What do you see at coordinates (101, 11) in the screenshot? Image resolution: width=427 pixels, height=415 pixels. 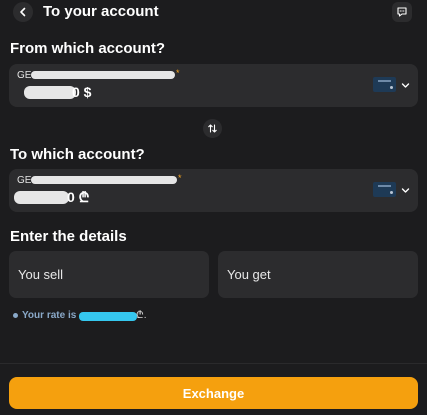 I see `page-title: To your account` at bounding box center [101, 11].